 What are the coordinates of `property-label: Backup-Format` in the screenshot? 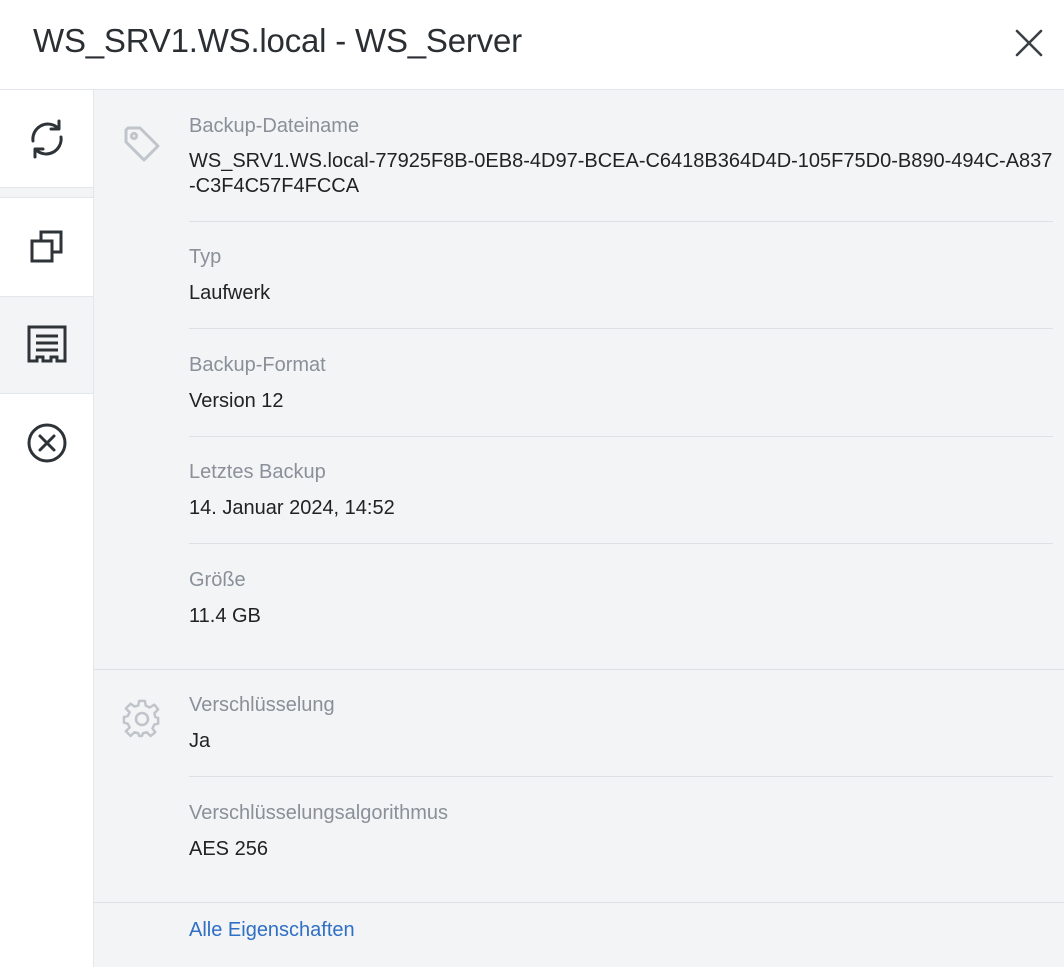 It's located at (257, 365).